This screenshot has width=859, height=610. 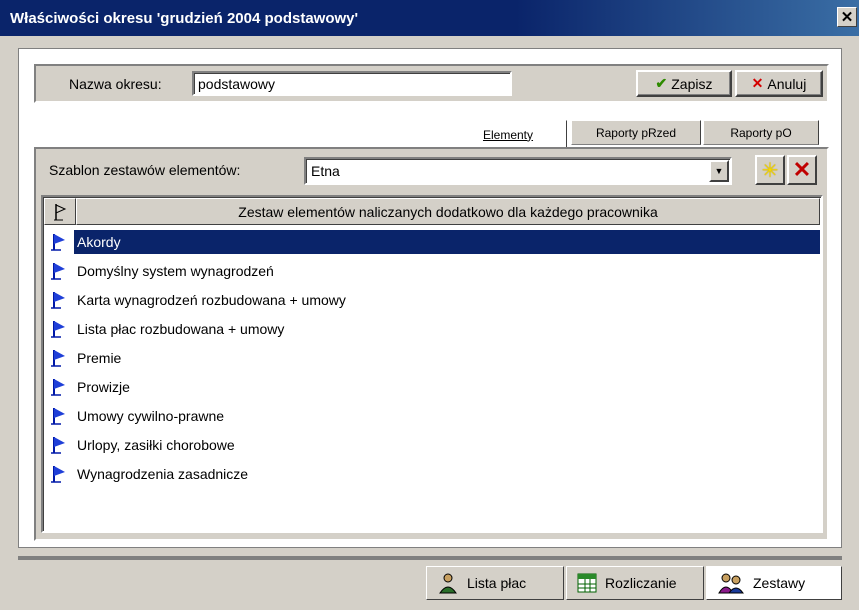 I want to click on close-icon: ✕, so click(x=847, y=17).